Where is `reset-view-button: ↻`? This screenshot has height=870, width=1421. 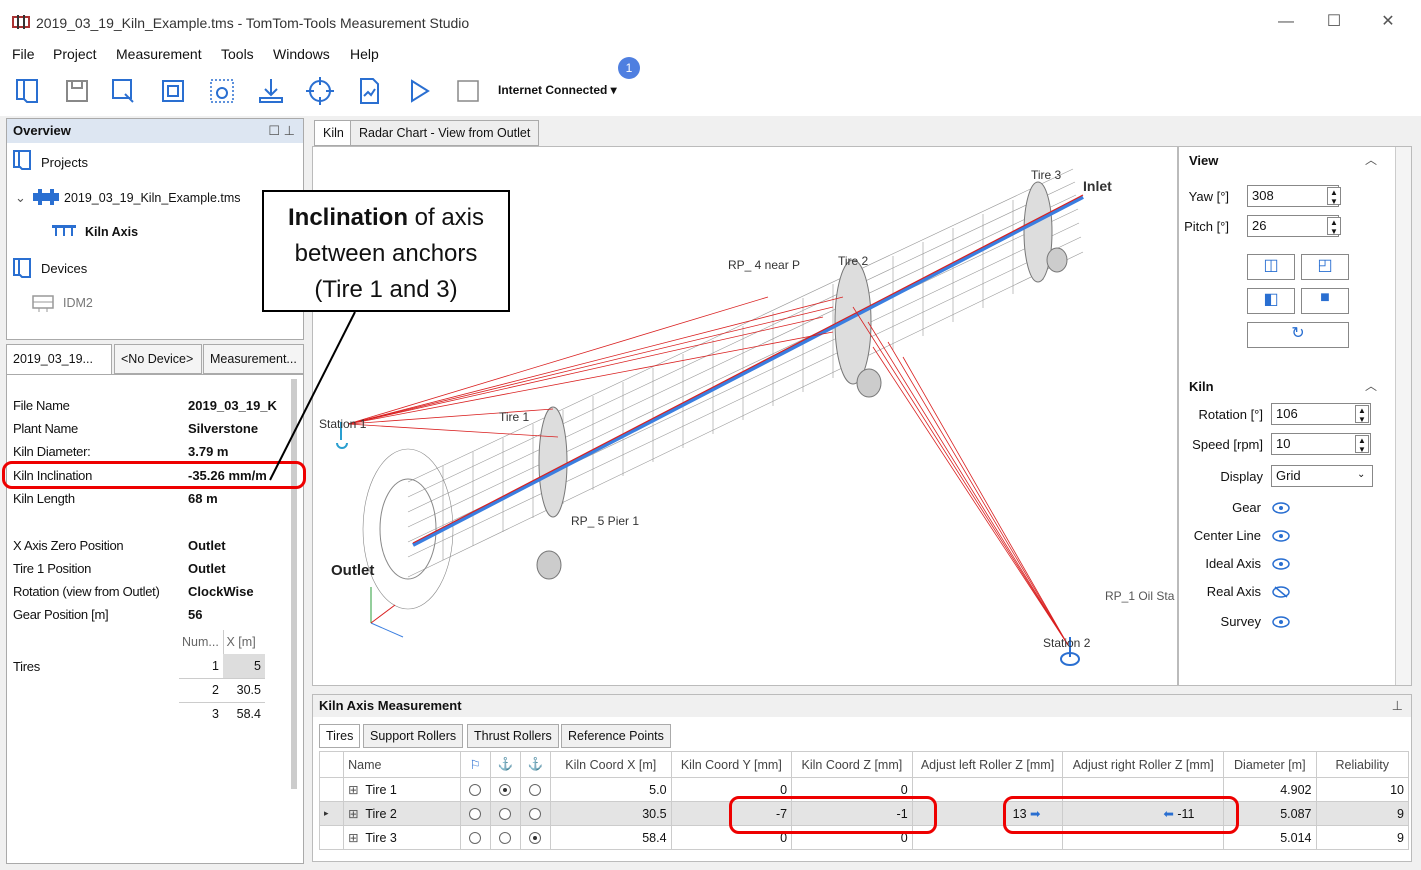
reset-view-button: ↻ is located at coordinates (1298, 335).